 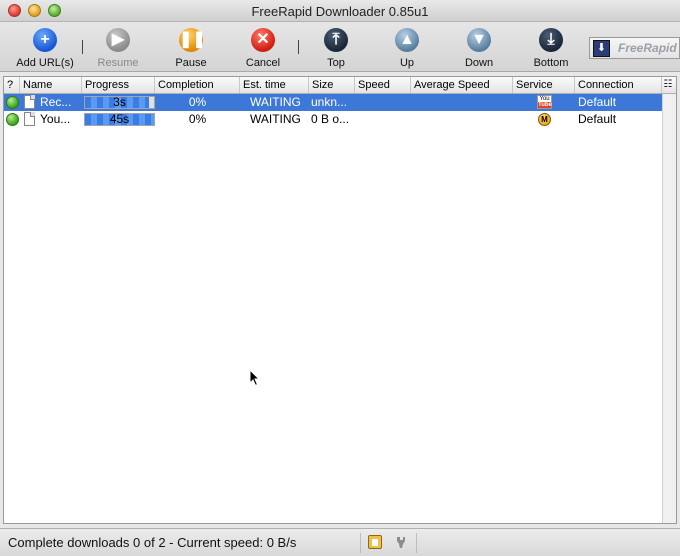 What do you see at coordinates (401, 542) in the screenshot?
I see `connection-plug-icon` at bounding box center [401, 542].